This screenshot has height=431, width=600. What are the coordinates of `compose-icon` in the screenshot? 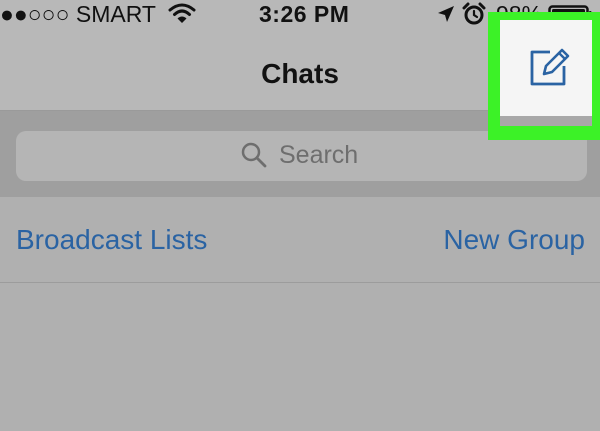 It's located at (549, 69).